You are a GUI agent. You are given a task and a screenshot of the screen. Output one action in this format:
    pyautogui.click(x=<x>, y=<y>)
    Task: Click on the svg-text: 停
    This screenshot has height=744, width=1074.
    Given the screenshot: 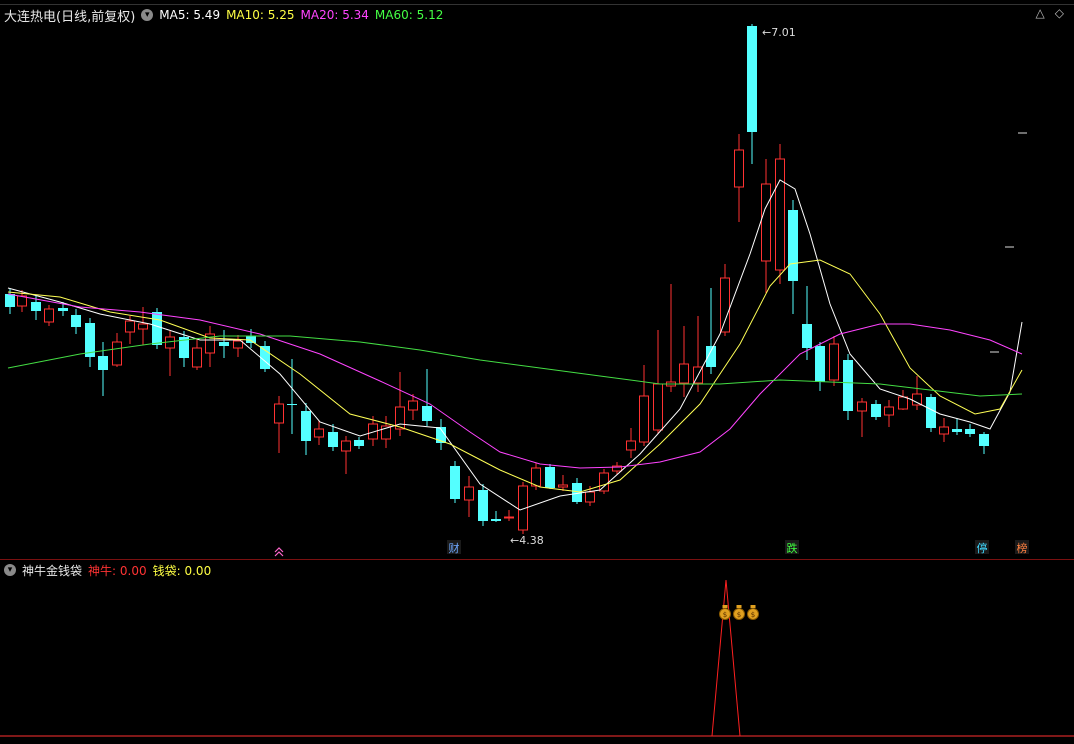 What is the action you would take?
    pyautogui.click(x=982, y=548)
    